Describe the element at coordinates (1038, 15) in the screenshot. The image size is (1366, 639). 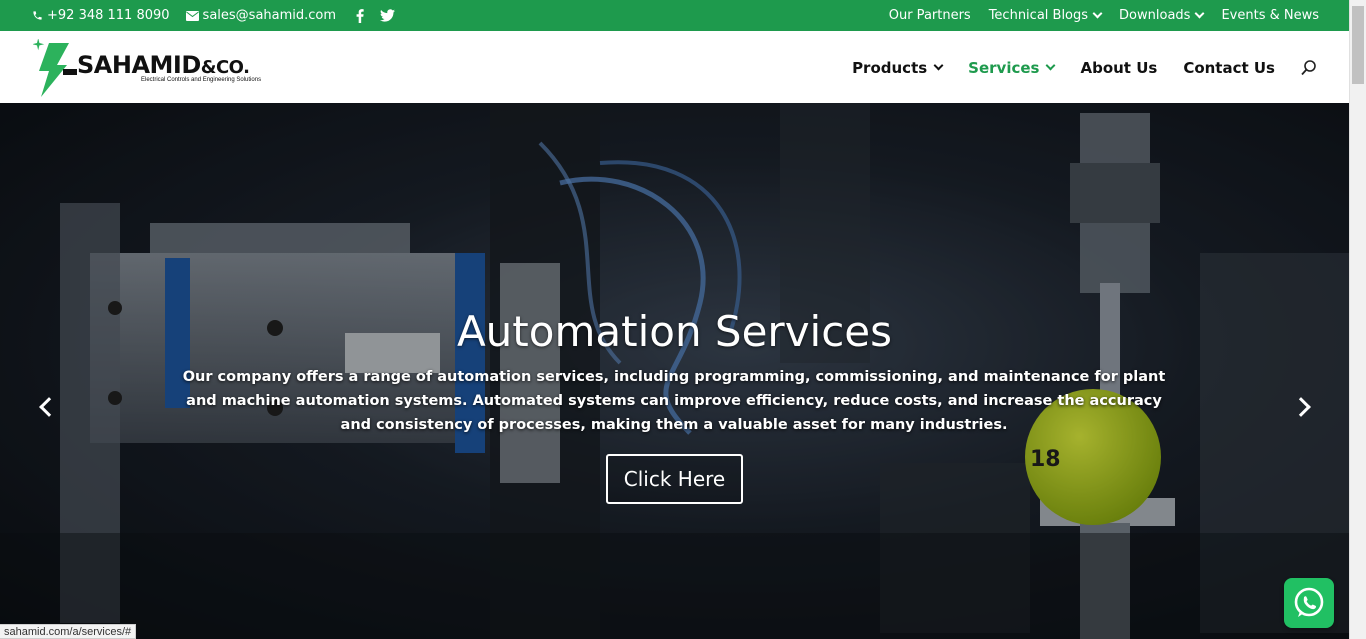
I see `top-link-label: Technical Blogs` at that location.